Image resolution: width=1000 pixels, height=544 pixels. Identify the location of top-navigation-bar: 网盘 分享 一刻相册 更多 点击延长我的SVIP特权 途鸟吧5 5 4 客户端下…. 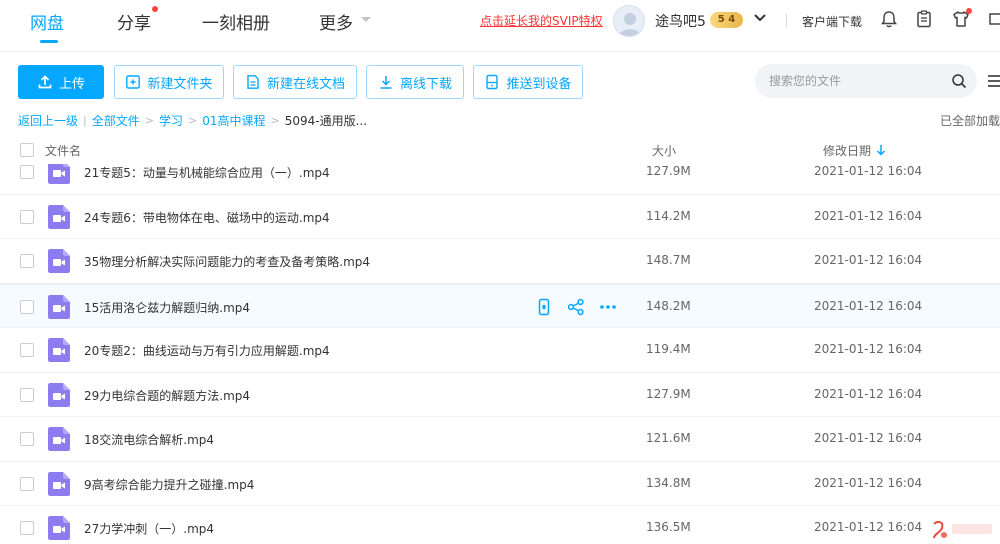
(500, 26).